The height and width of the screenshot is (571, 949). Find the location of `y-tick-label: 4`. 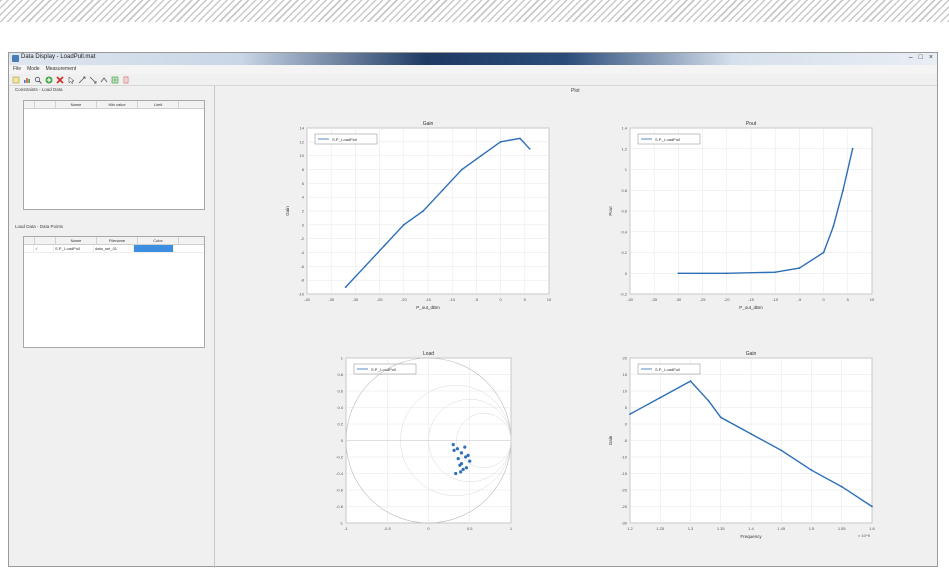

y-tick-label: 4 is located at coordinates (303, 197).